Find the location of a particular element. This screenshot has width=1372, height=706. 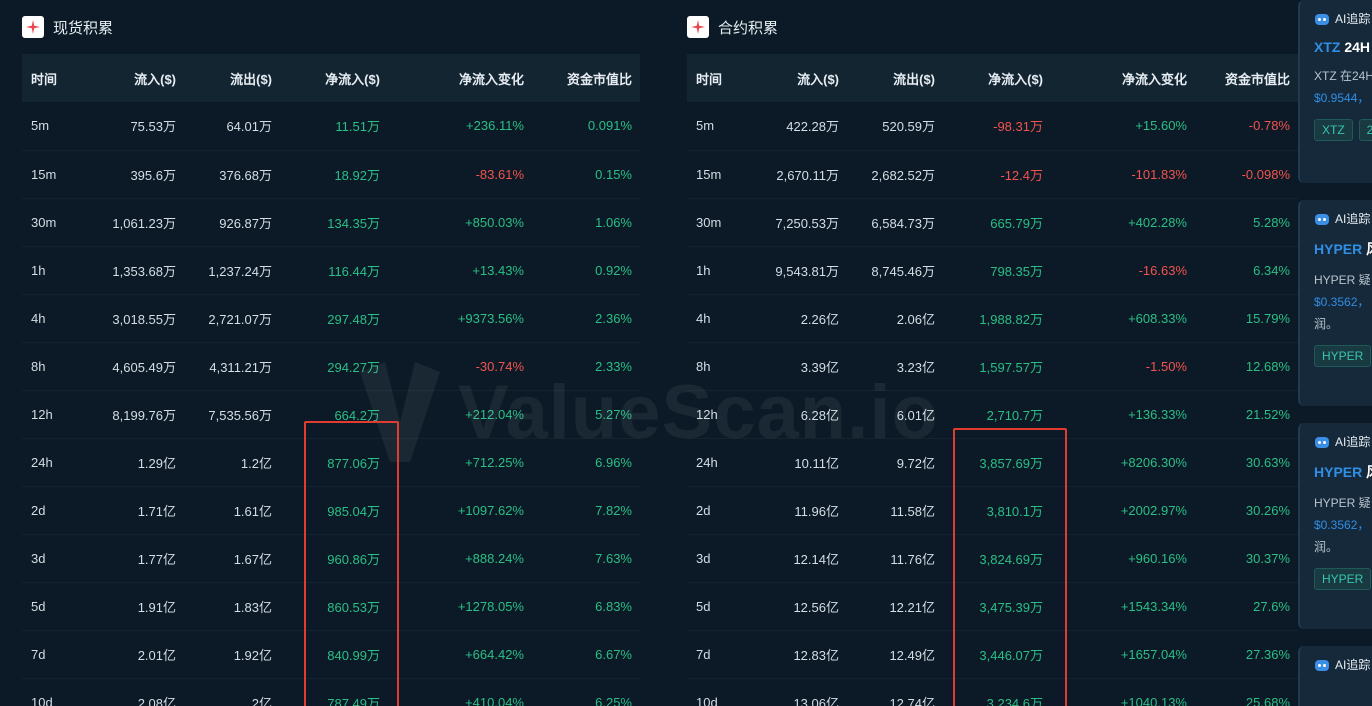

card-title-rest: 风 is located at coordinates (1367, 249).